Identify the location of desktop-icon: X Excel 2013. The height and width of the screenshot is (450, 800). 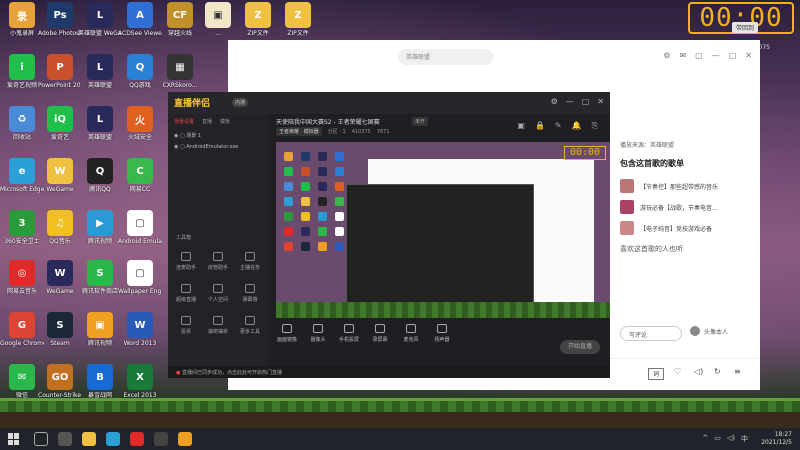
(140, 388).